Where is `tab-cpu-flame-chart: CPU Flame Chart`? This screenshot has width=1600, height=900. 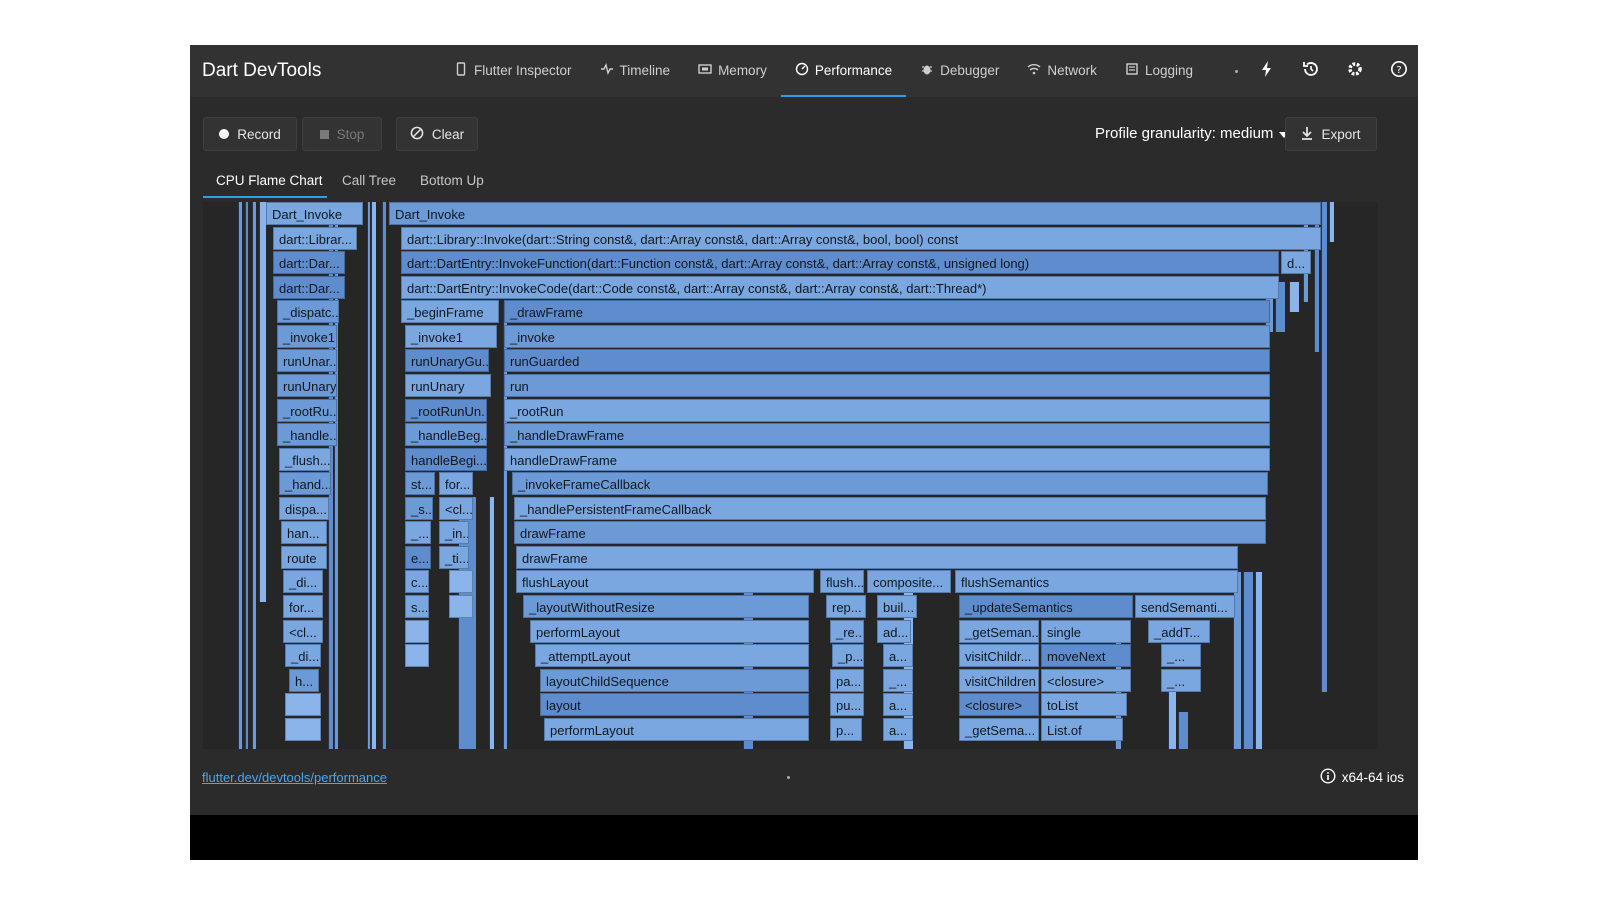 tab-cpu-flame-chart: CPU Flame Chart is located at coordinates (269, 180).